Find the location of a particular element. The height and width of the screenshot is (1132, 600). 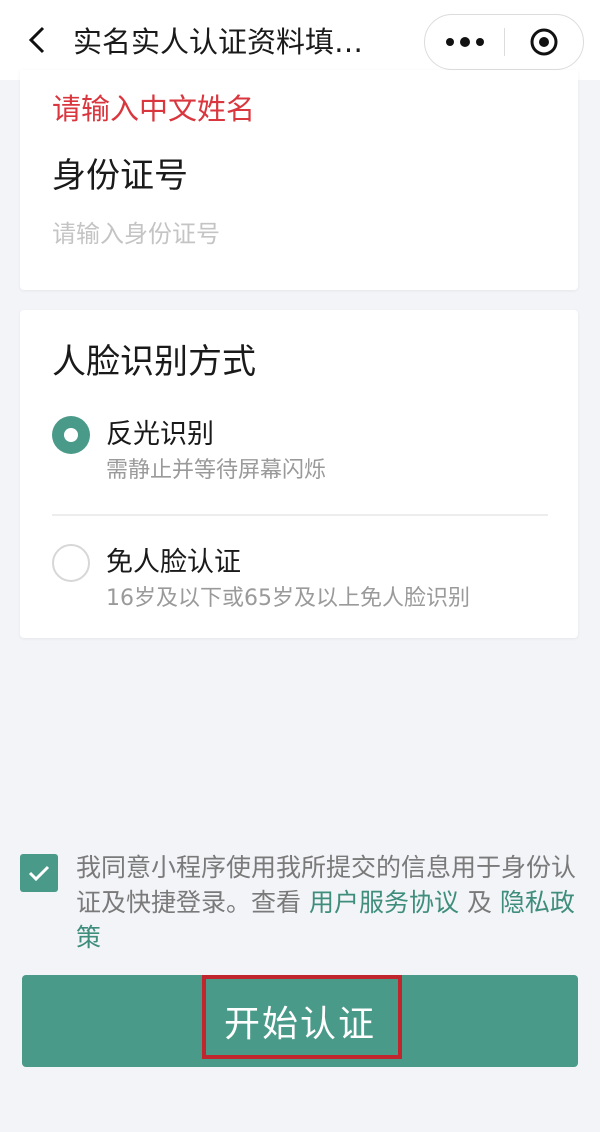

mini-program-capsule is located at coordinates (504, 42).